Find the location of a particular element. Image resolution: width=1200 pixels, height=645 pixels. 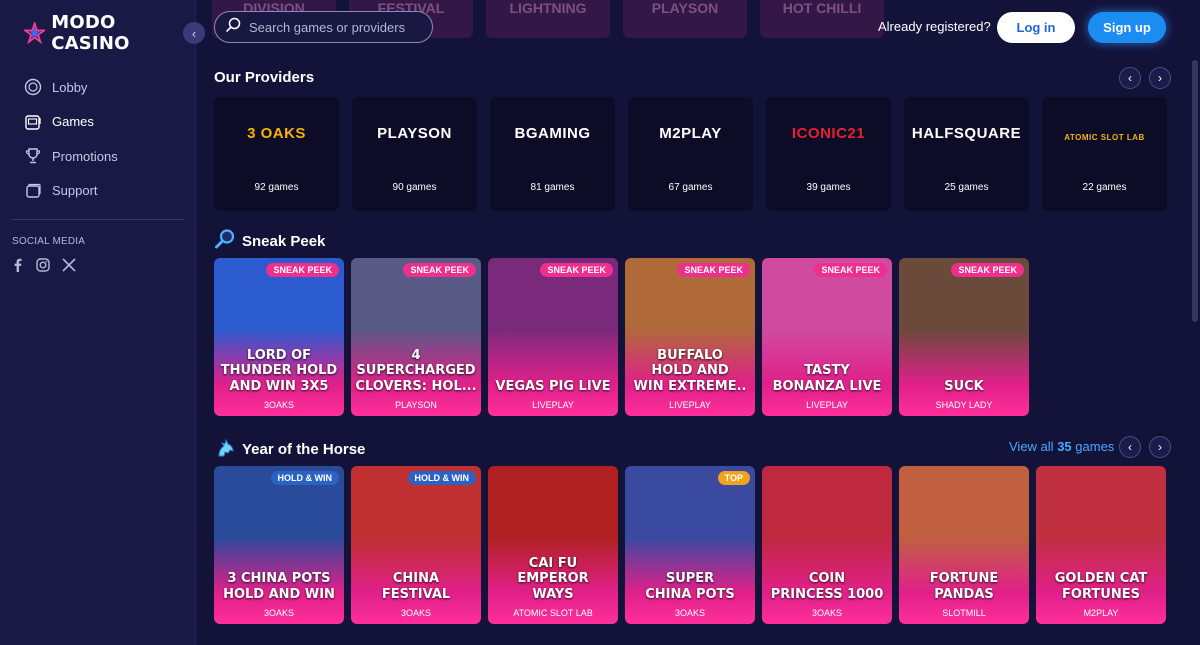

provider-logo: BGAMING is located at coordinates (552, 133).